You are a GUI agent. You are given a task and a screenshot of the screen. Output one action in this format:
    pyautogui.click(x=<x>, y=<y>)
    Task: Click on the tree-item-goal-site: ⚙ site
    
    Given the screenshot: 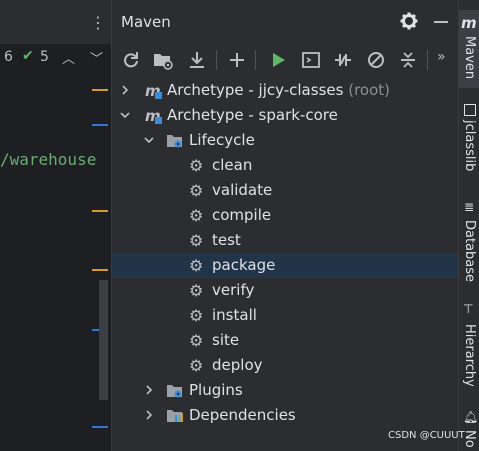 What is the action you would take?
    pyautogui.click(x=285, y=340)
    